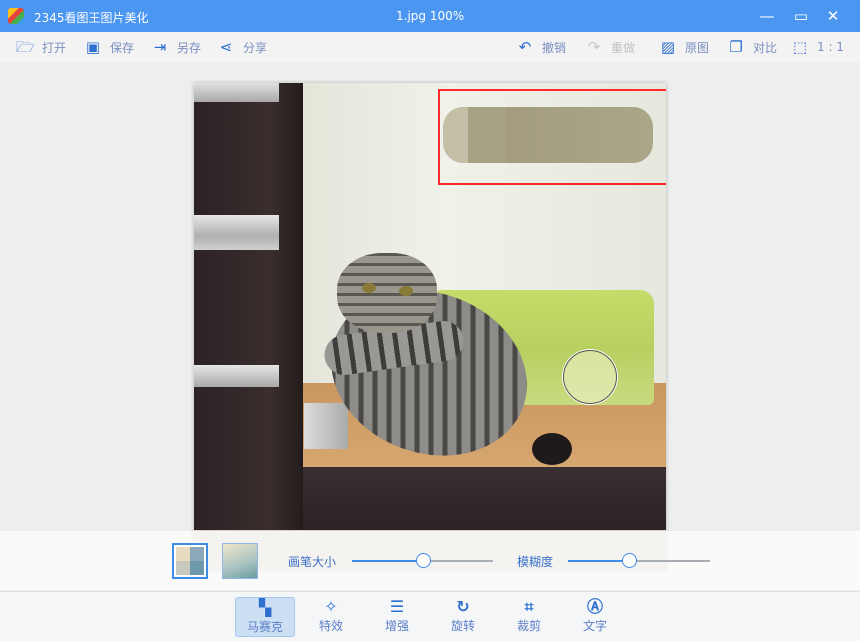 This screenshot has width=860, height=641. I want to click on photo-ledge, so click(480, 498).